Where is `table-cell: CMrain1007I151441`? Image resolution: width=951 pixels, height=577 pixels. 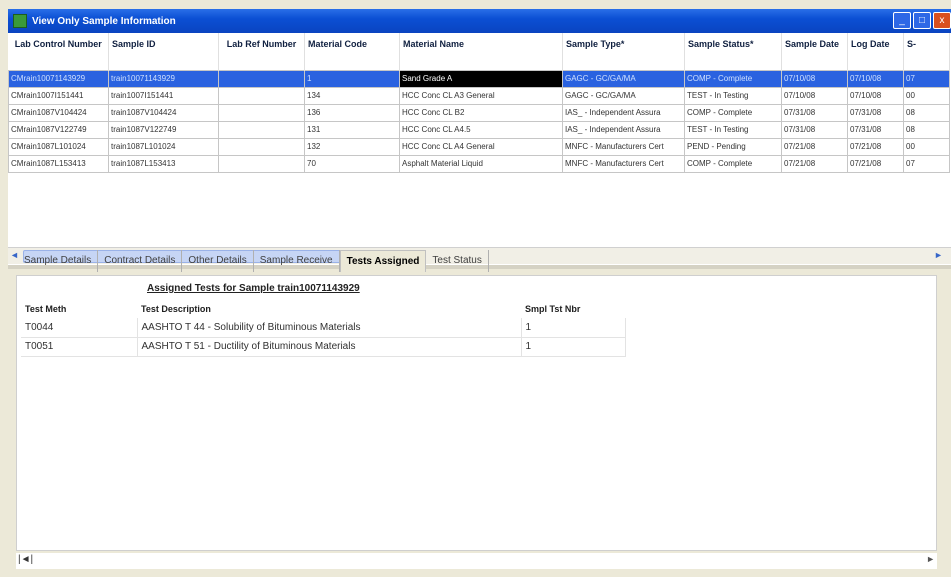 table-cell: CMrain1007I151441 is located at coordinates (58, 95).